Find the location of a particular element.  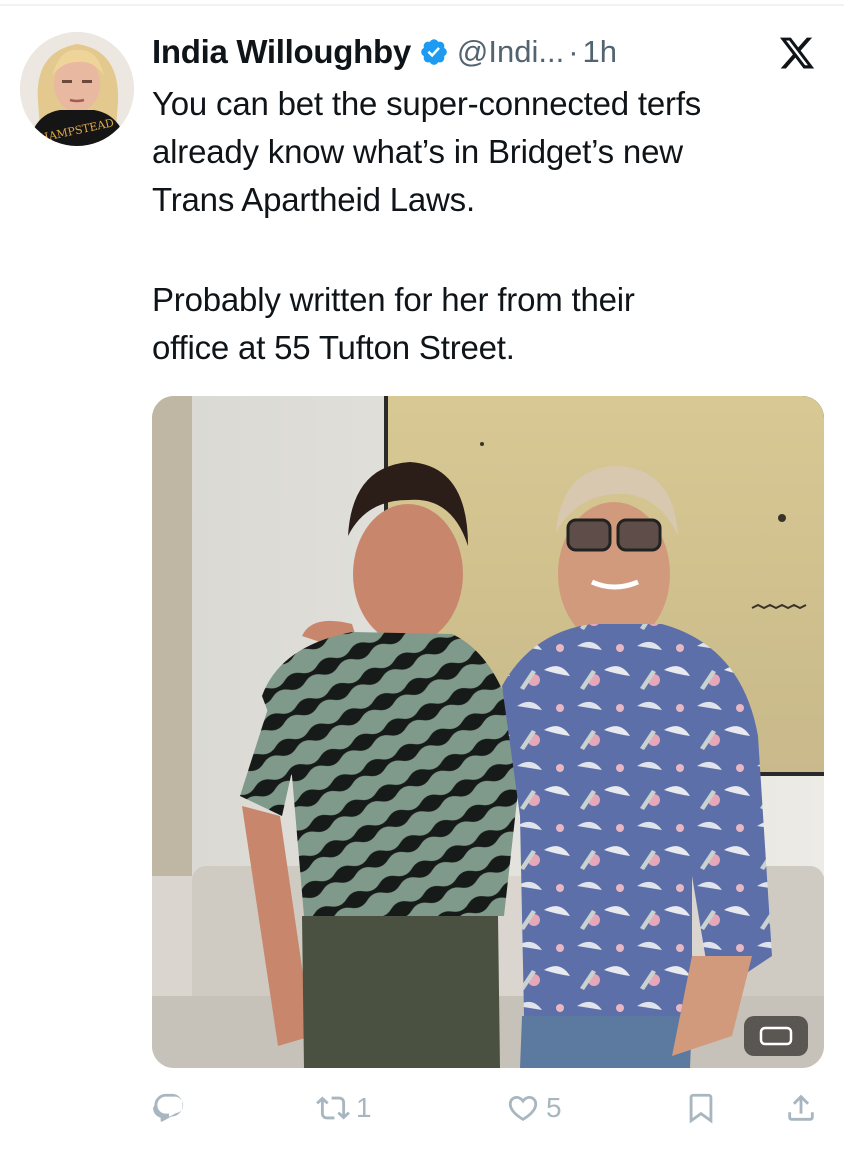

share-button is located at coordinates (801, 1108).